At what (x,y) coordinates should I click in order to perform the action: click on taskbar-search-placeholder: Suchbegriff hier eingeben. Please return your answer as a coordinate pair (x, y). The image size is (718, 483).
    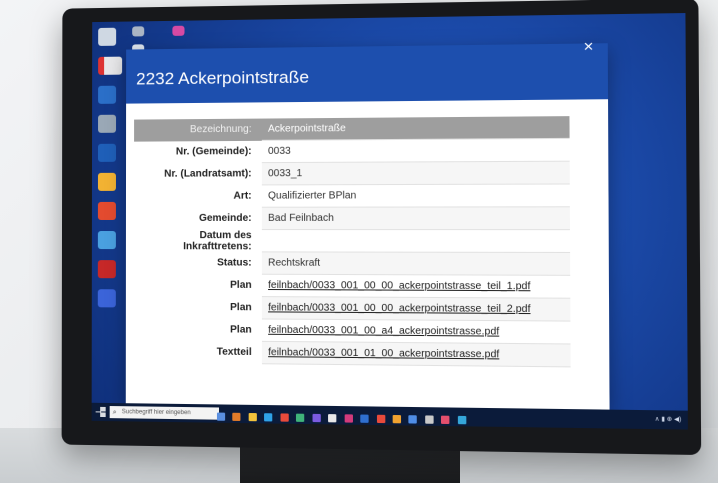
    Looking at the image, I should click on (156, 413).